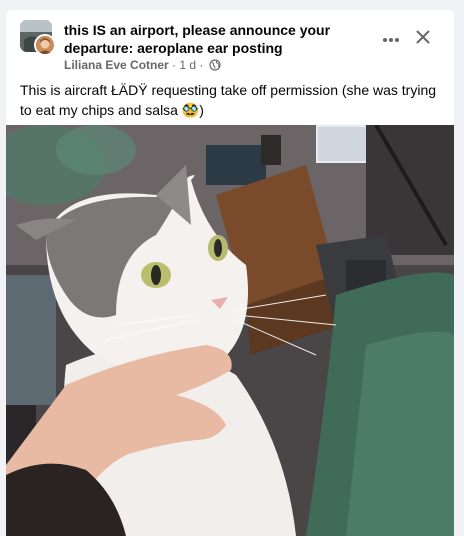 The image size is (464, 536). I want to click on post-timestamp: 1 d, so click(187, 65).